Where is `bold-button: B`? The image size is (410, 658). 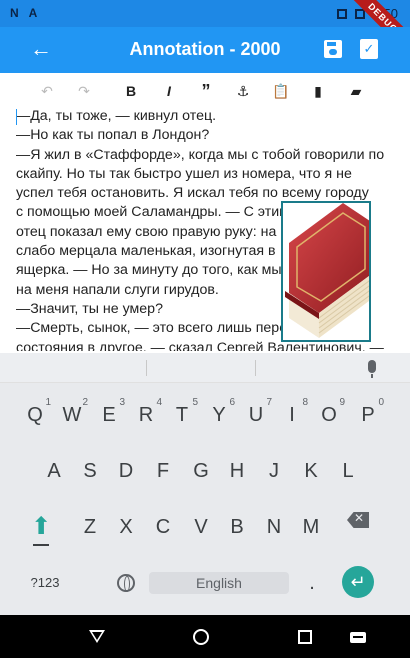 bold-button: B is located at coordinates (131, 91).